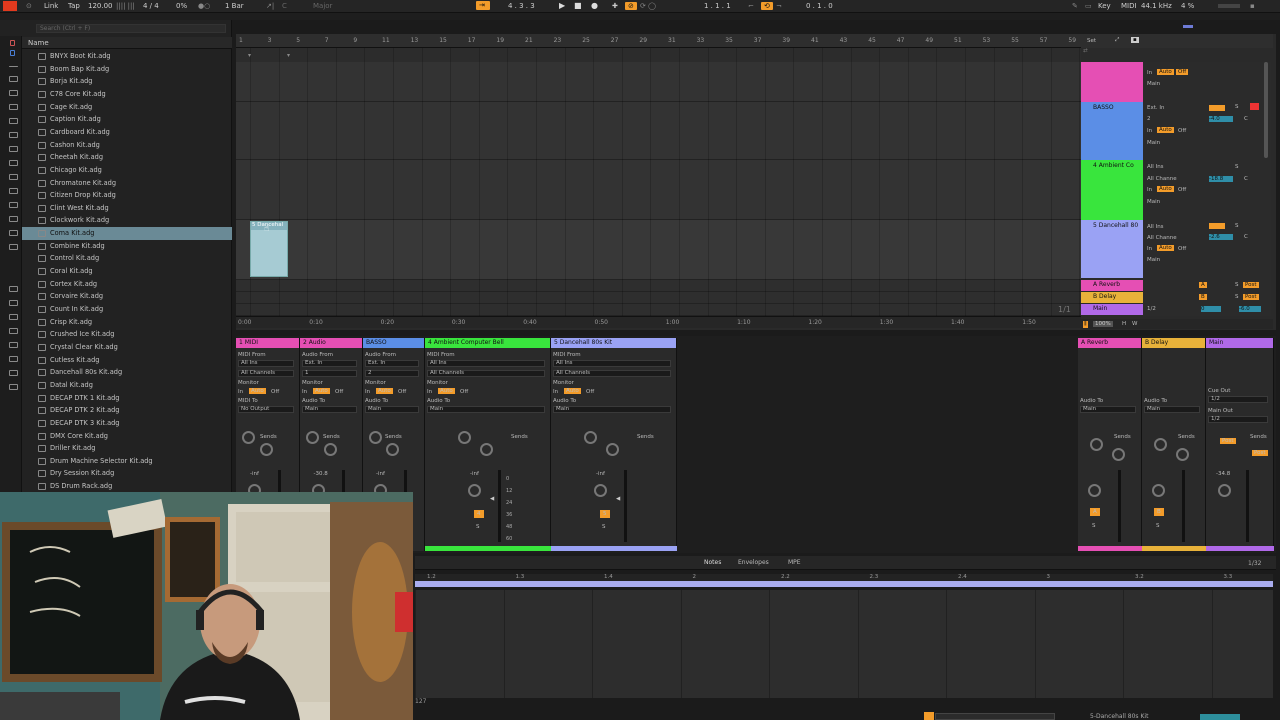 The image size is (1280, 720). What do you see at coordinates (10, 6) in the screenshot?
I see `ableton-menu-icon` at bounding box center [10, 6].